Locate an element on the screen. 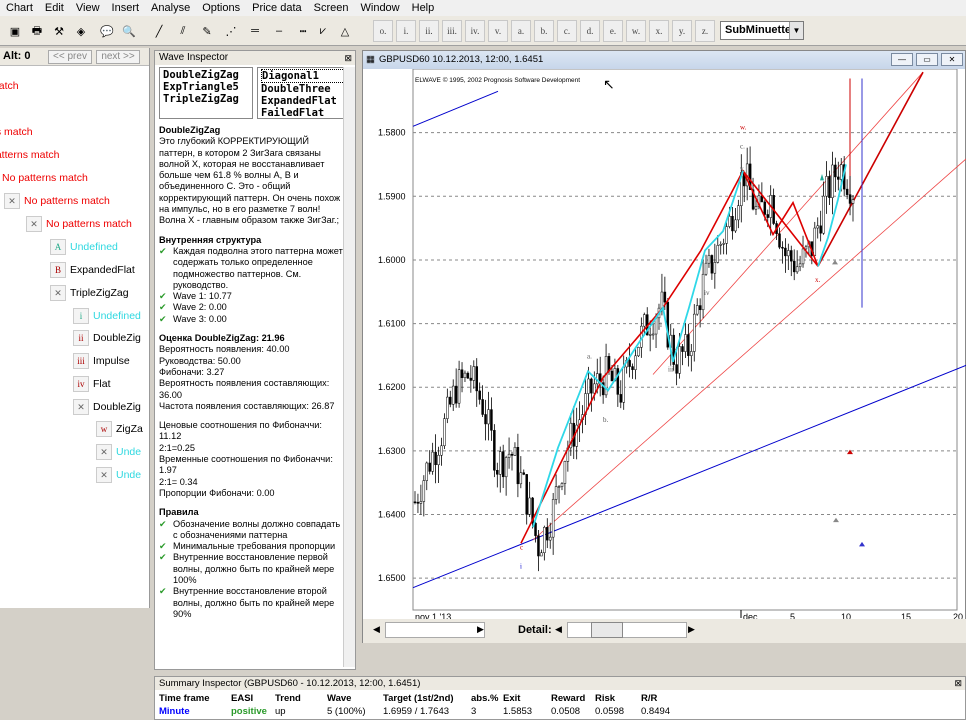 The height and width of the screenshot is (720, 966). pattern-list-left: DoubleZigZag ExpTriangle5 TripleZigZag is located at coordinates (206, 93).